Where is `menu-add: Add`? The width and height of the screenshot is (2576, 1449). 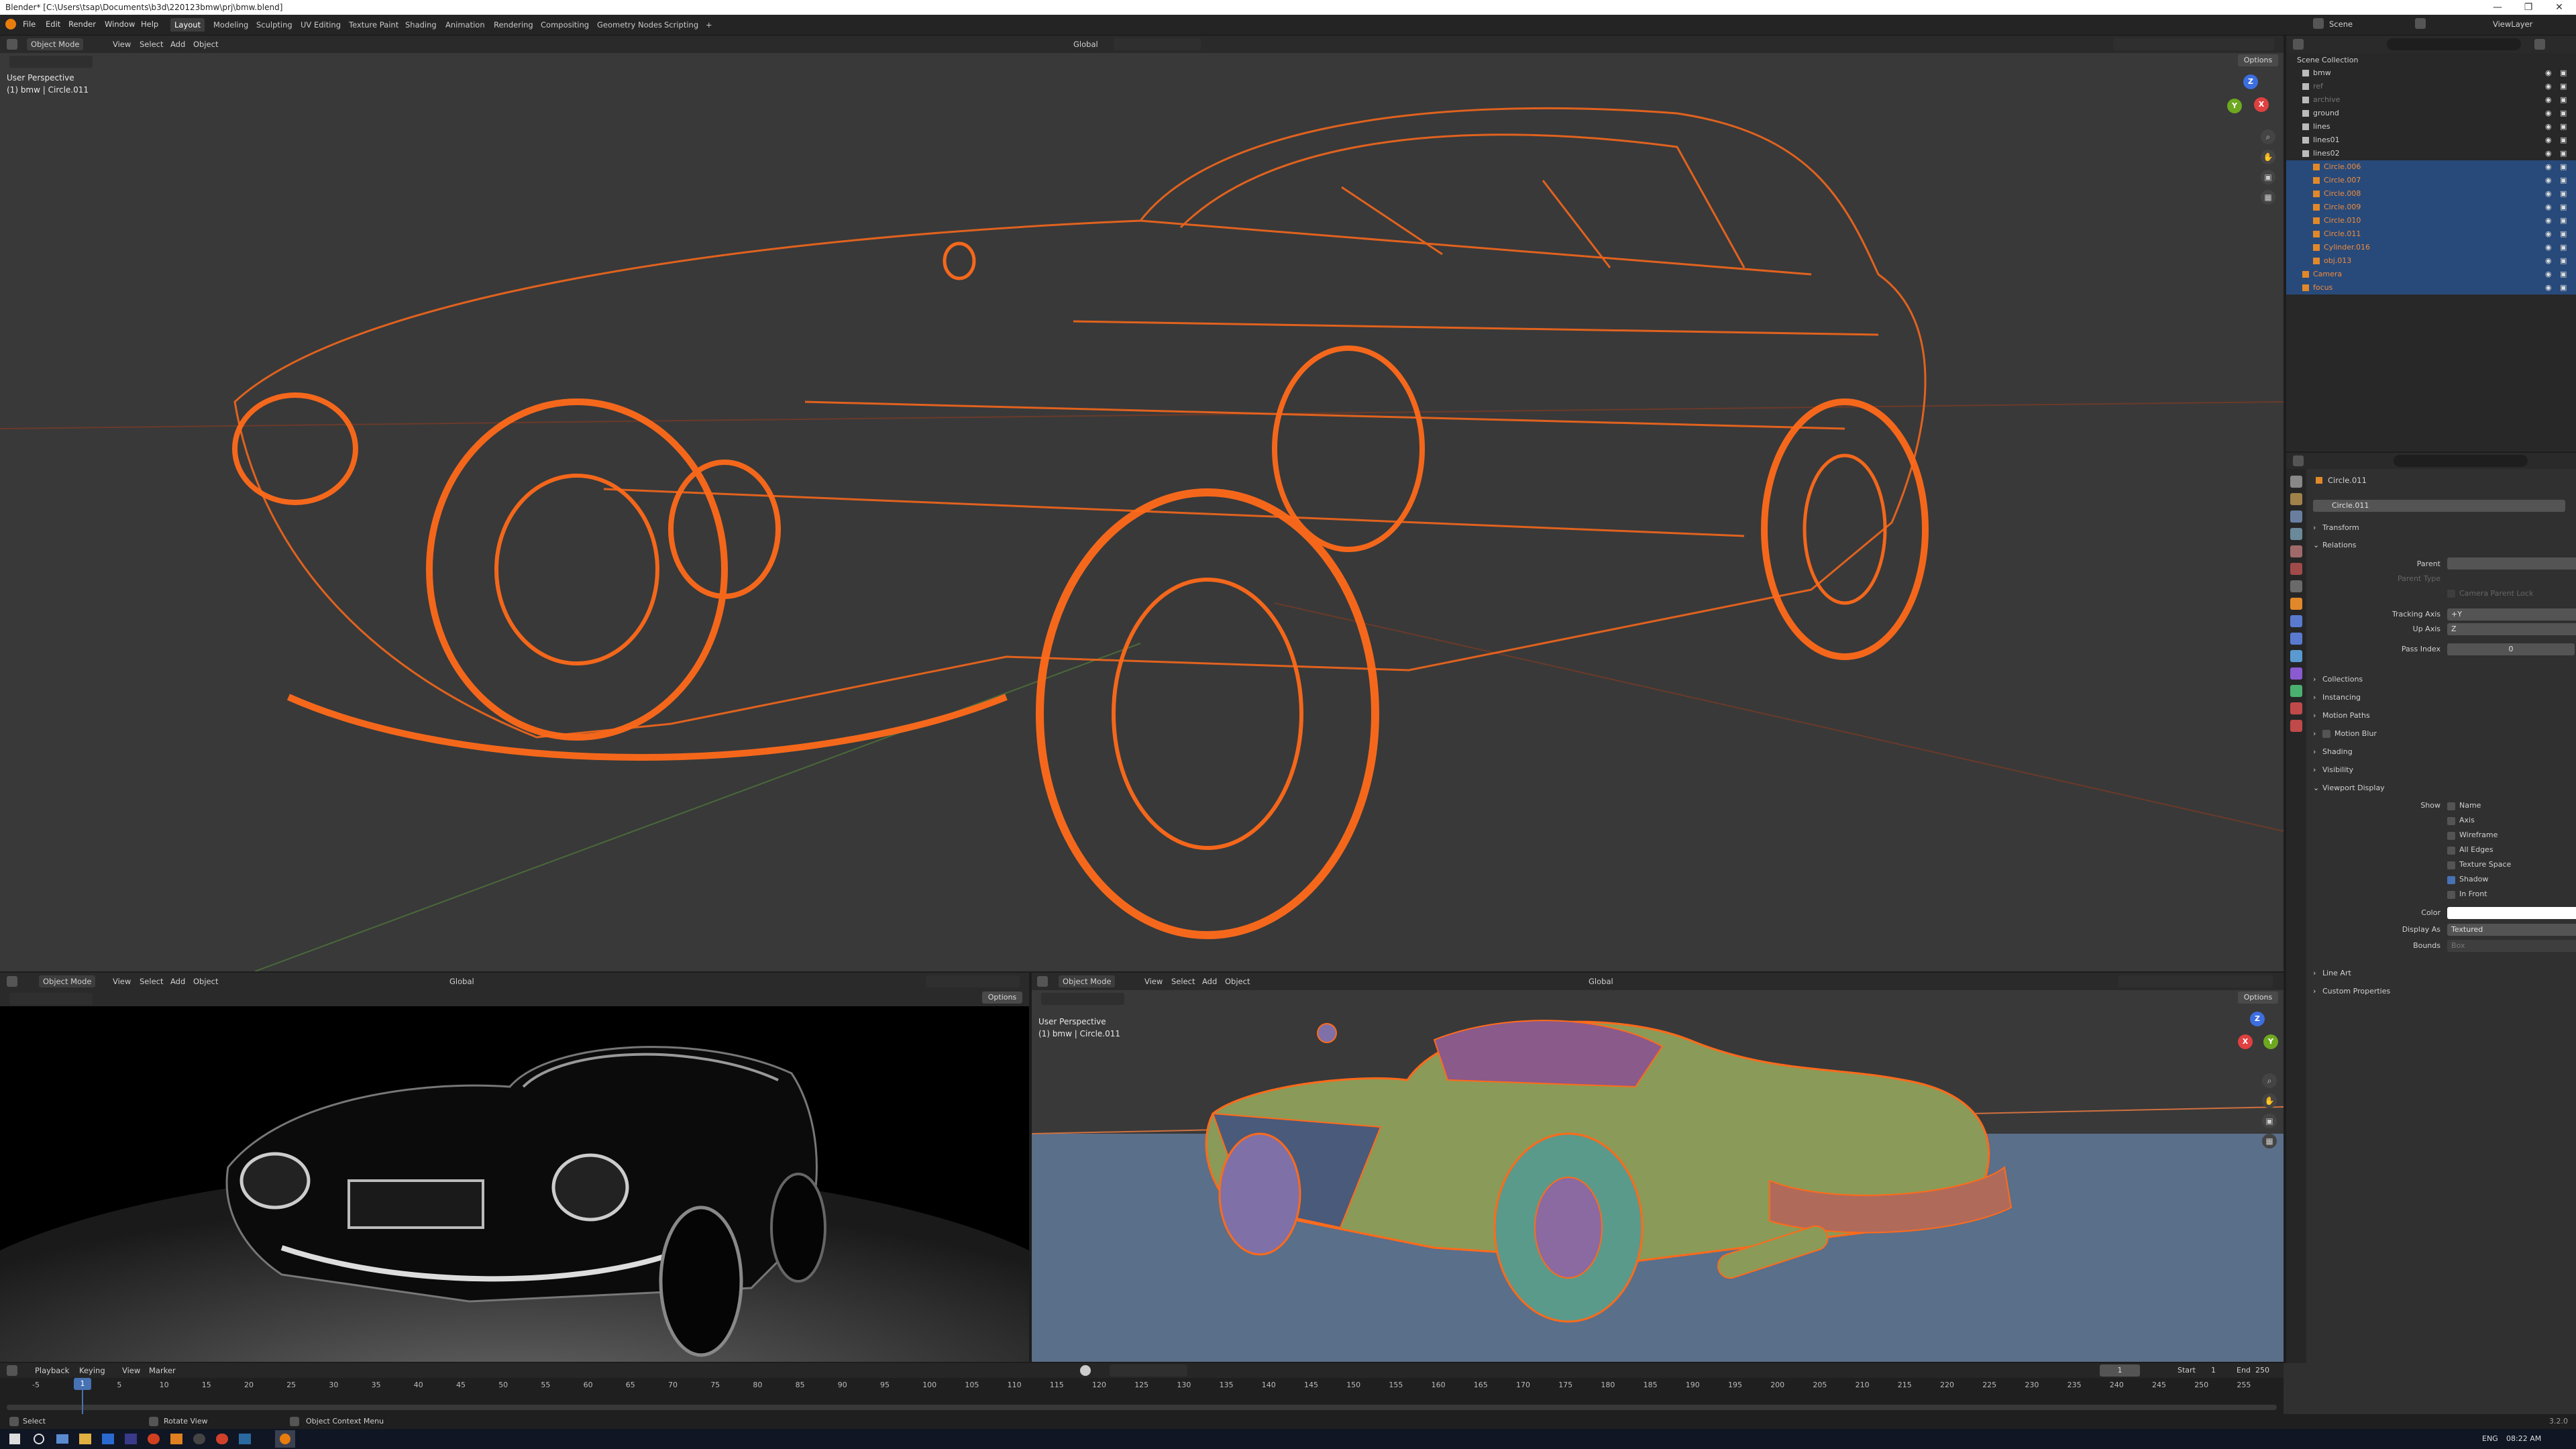 menu-add: Add is located at coordinates (177, 981).